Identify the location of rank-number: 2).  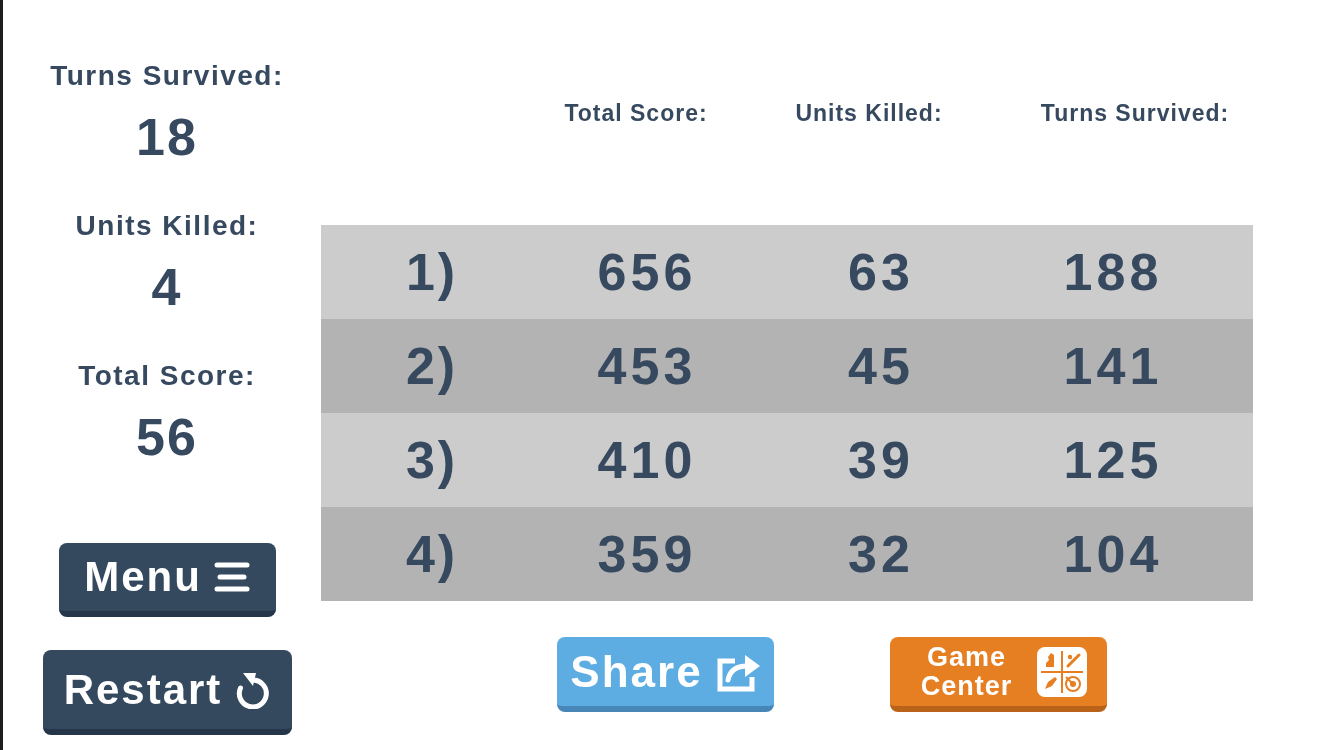
(432, 366).